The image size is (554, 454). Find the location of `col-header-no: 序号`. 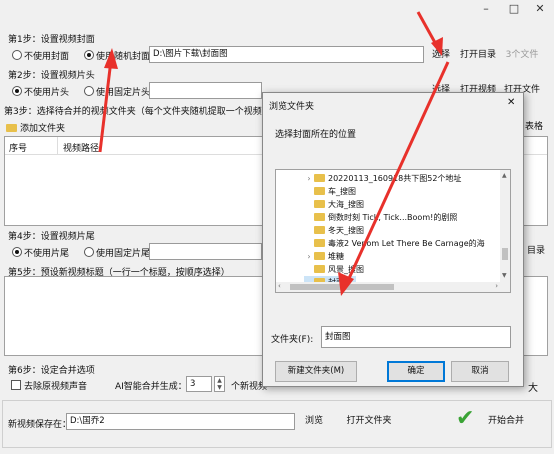

col-header-no: 序号 is located at coordinates (18, 149).